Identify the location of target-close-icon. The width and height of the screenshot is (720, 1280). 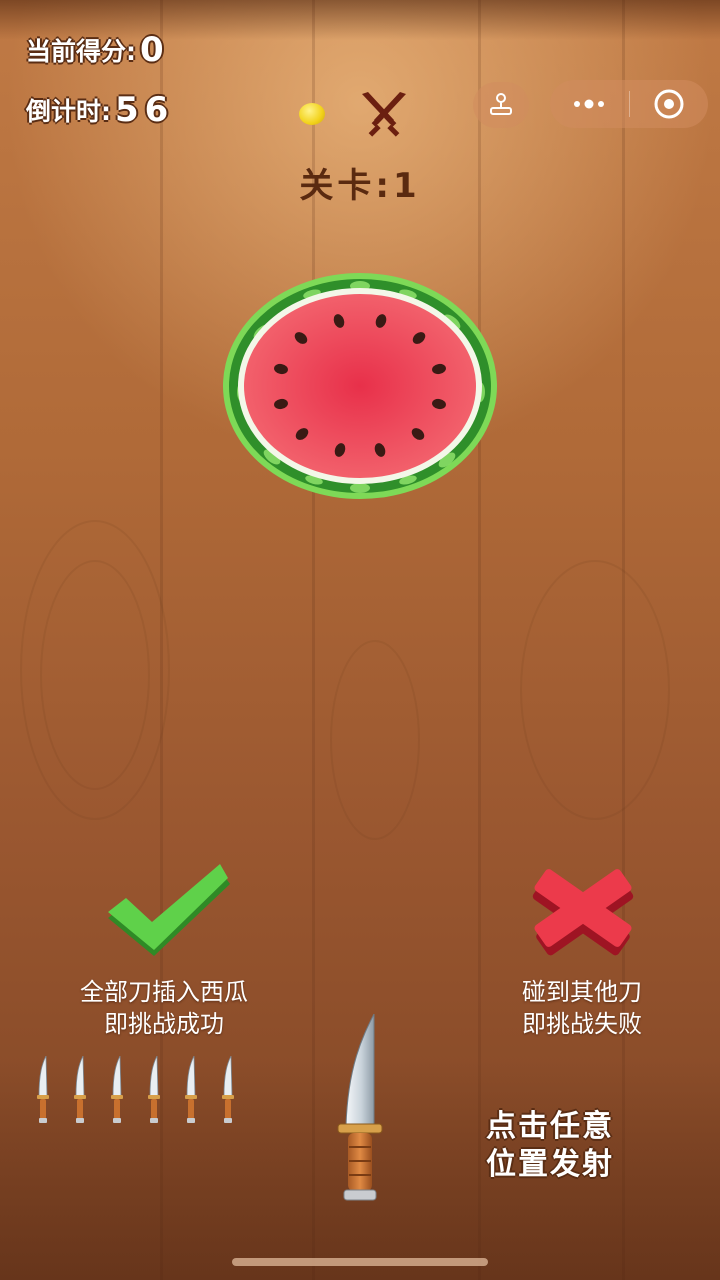
(669, 104).